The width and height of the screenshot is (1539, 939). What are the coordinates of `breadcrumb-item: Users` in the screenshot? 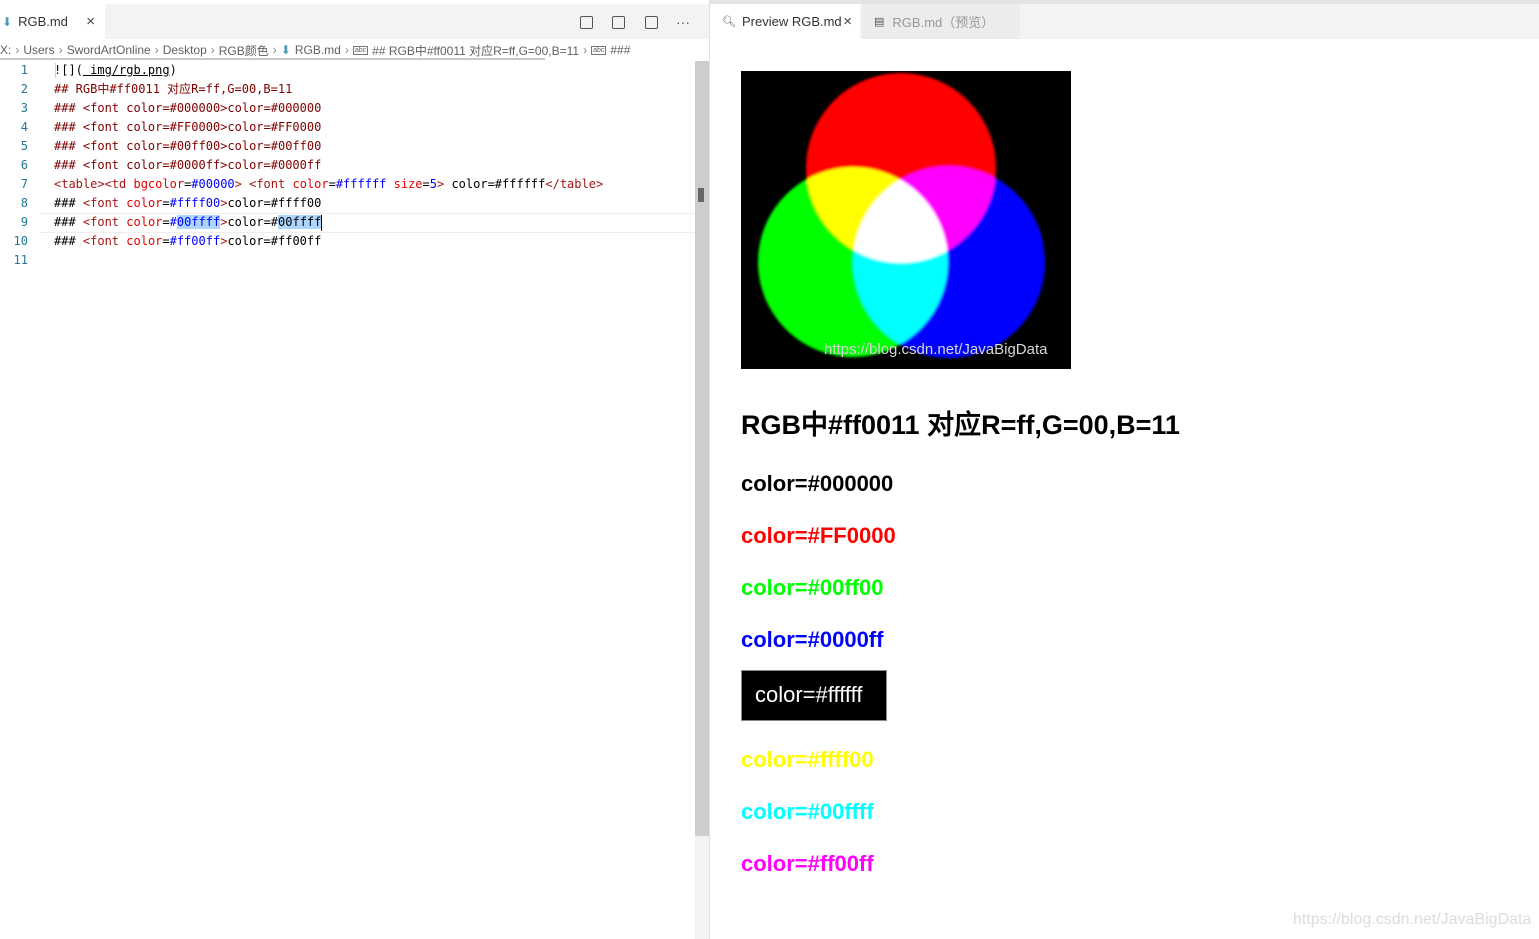 It's located at (38, 50).